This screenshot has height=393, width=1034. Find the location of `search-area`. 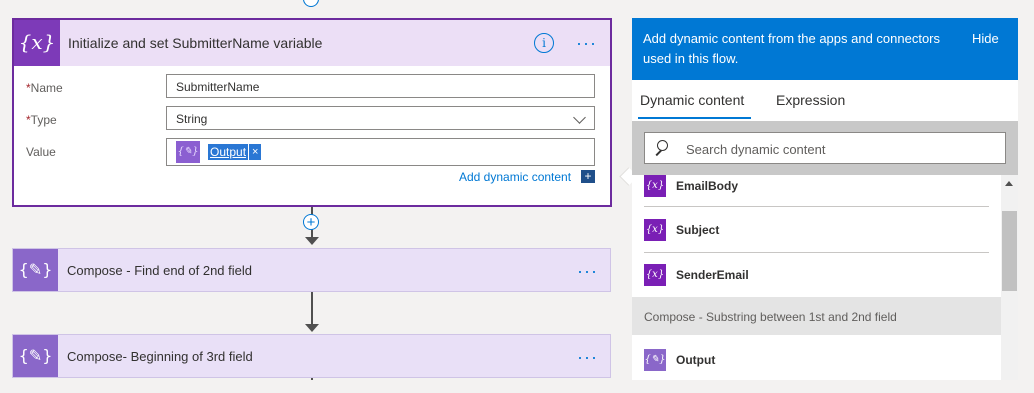

search-area is located at coordinates (825, 148).